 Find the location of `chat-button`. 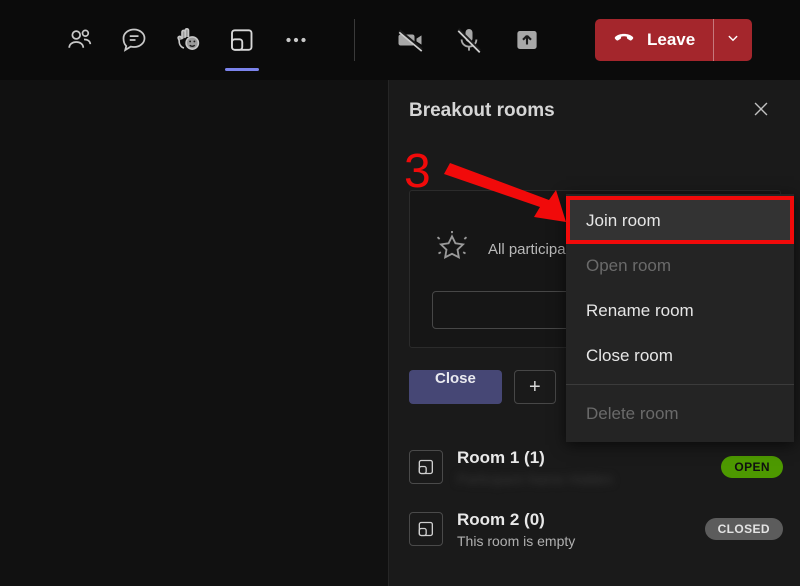

chat-button is located at coordinates (134, 40).